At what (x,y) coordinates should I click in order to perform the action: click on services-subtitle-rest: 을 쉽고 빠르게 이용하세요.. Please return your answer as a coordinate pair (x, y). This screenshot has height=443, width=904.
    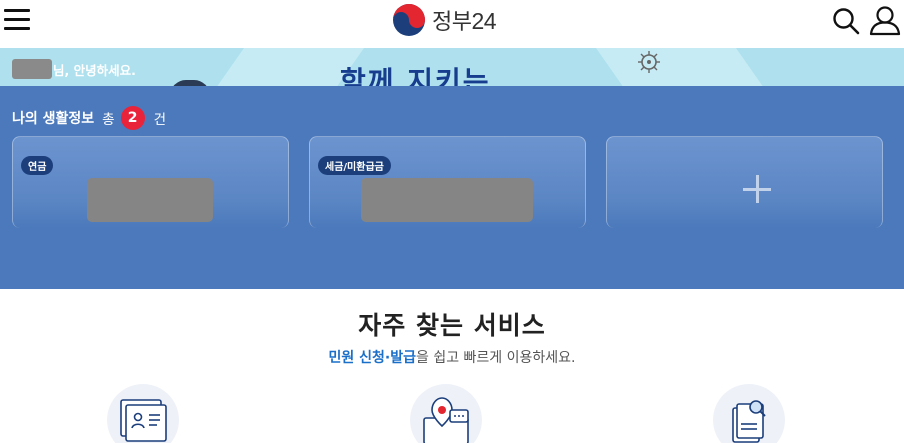
    Looking at the image, I should click on (496, 358).